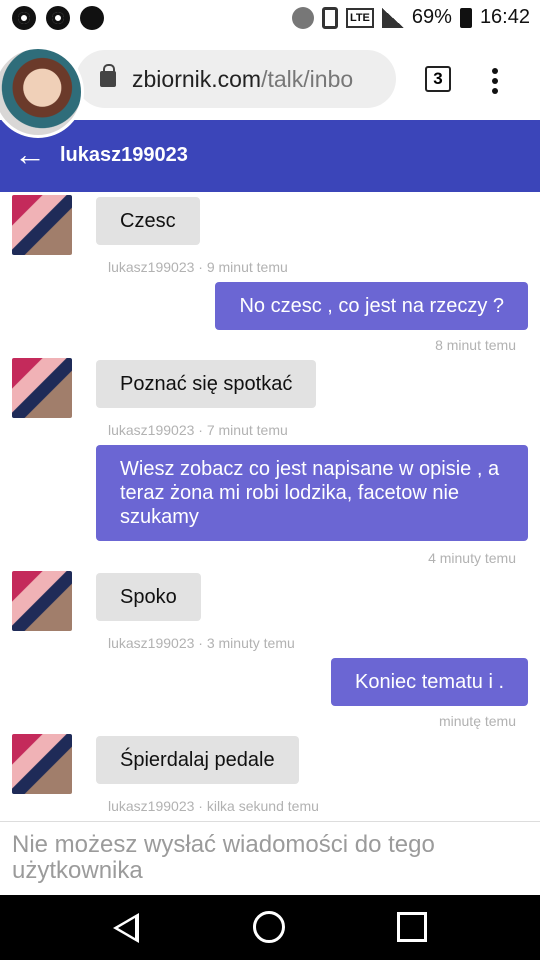 This screenshot has width=540, height=960. Describe the element at coordinates (213, 806) in the screenshot. I see `message-meta: lukasz199023 · kilka sekund temu` at that location.